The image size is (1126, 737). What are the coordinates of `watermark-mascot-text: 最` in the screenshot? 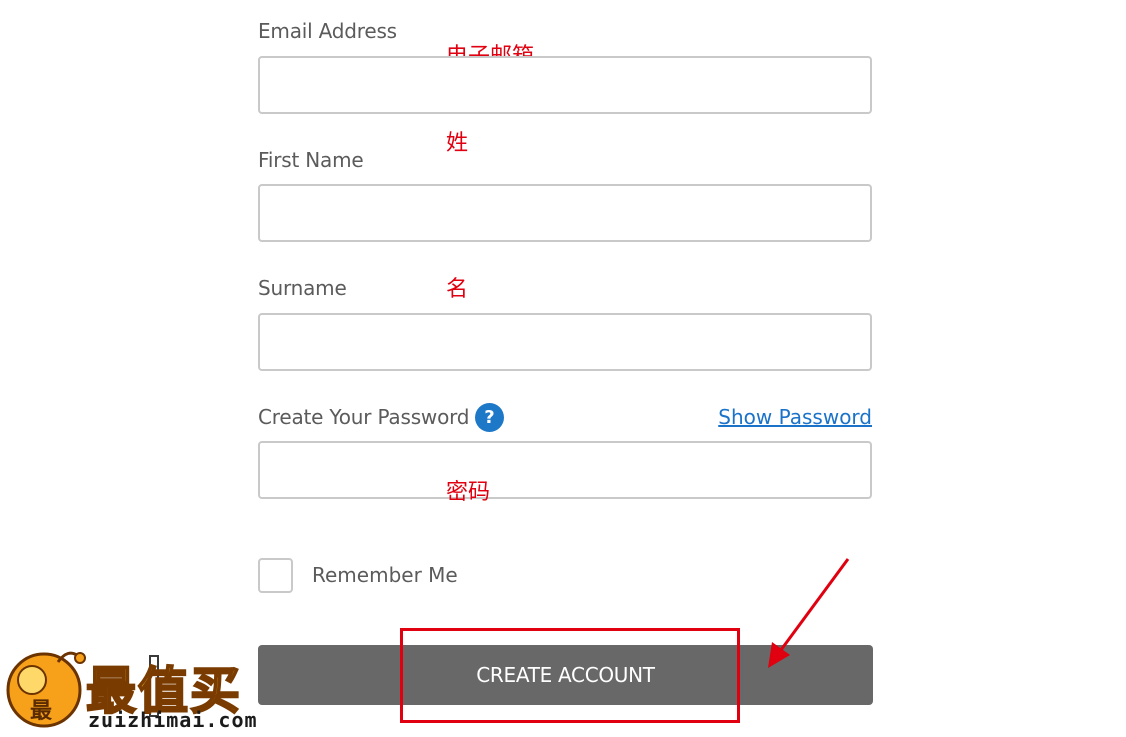 It's located at (41, 711).